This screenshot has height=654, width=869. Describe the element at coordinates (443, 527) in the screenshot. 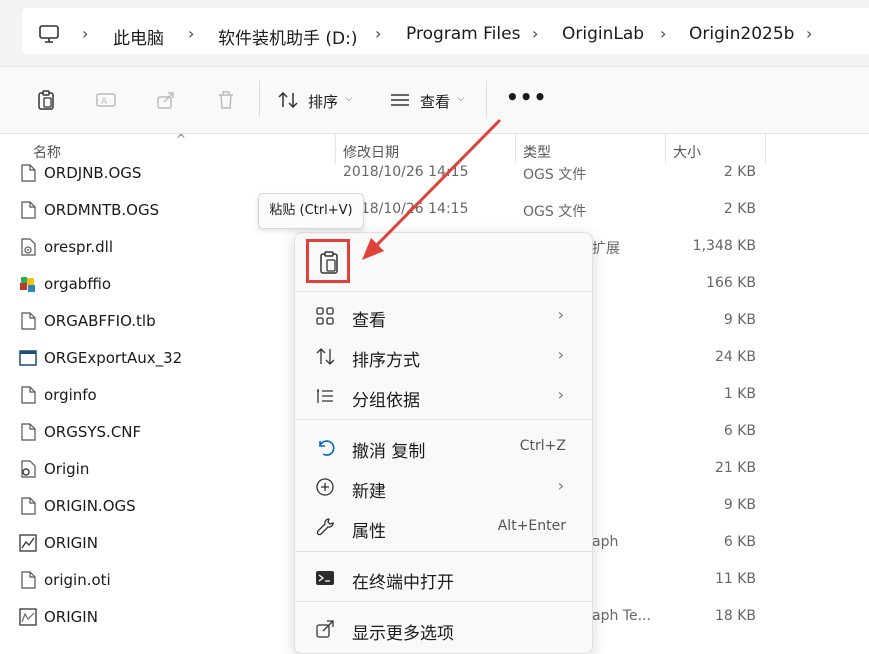

I see `menu-item: 属性 Alt+Enter` at that location.